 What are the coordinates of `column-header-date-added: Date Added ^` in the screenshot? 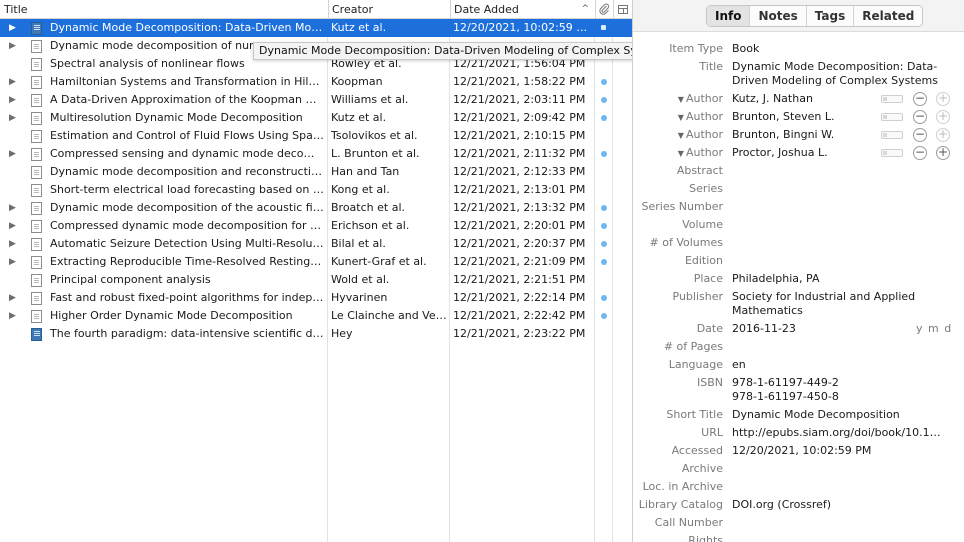 It's located at (522, 9).